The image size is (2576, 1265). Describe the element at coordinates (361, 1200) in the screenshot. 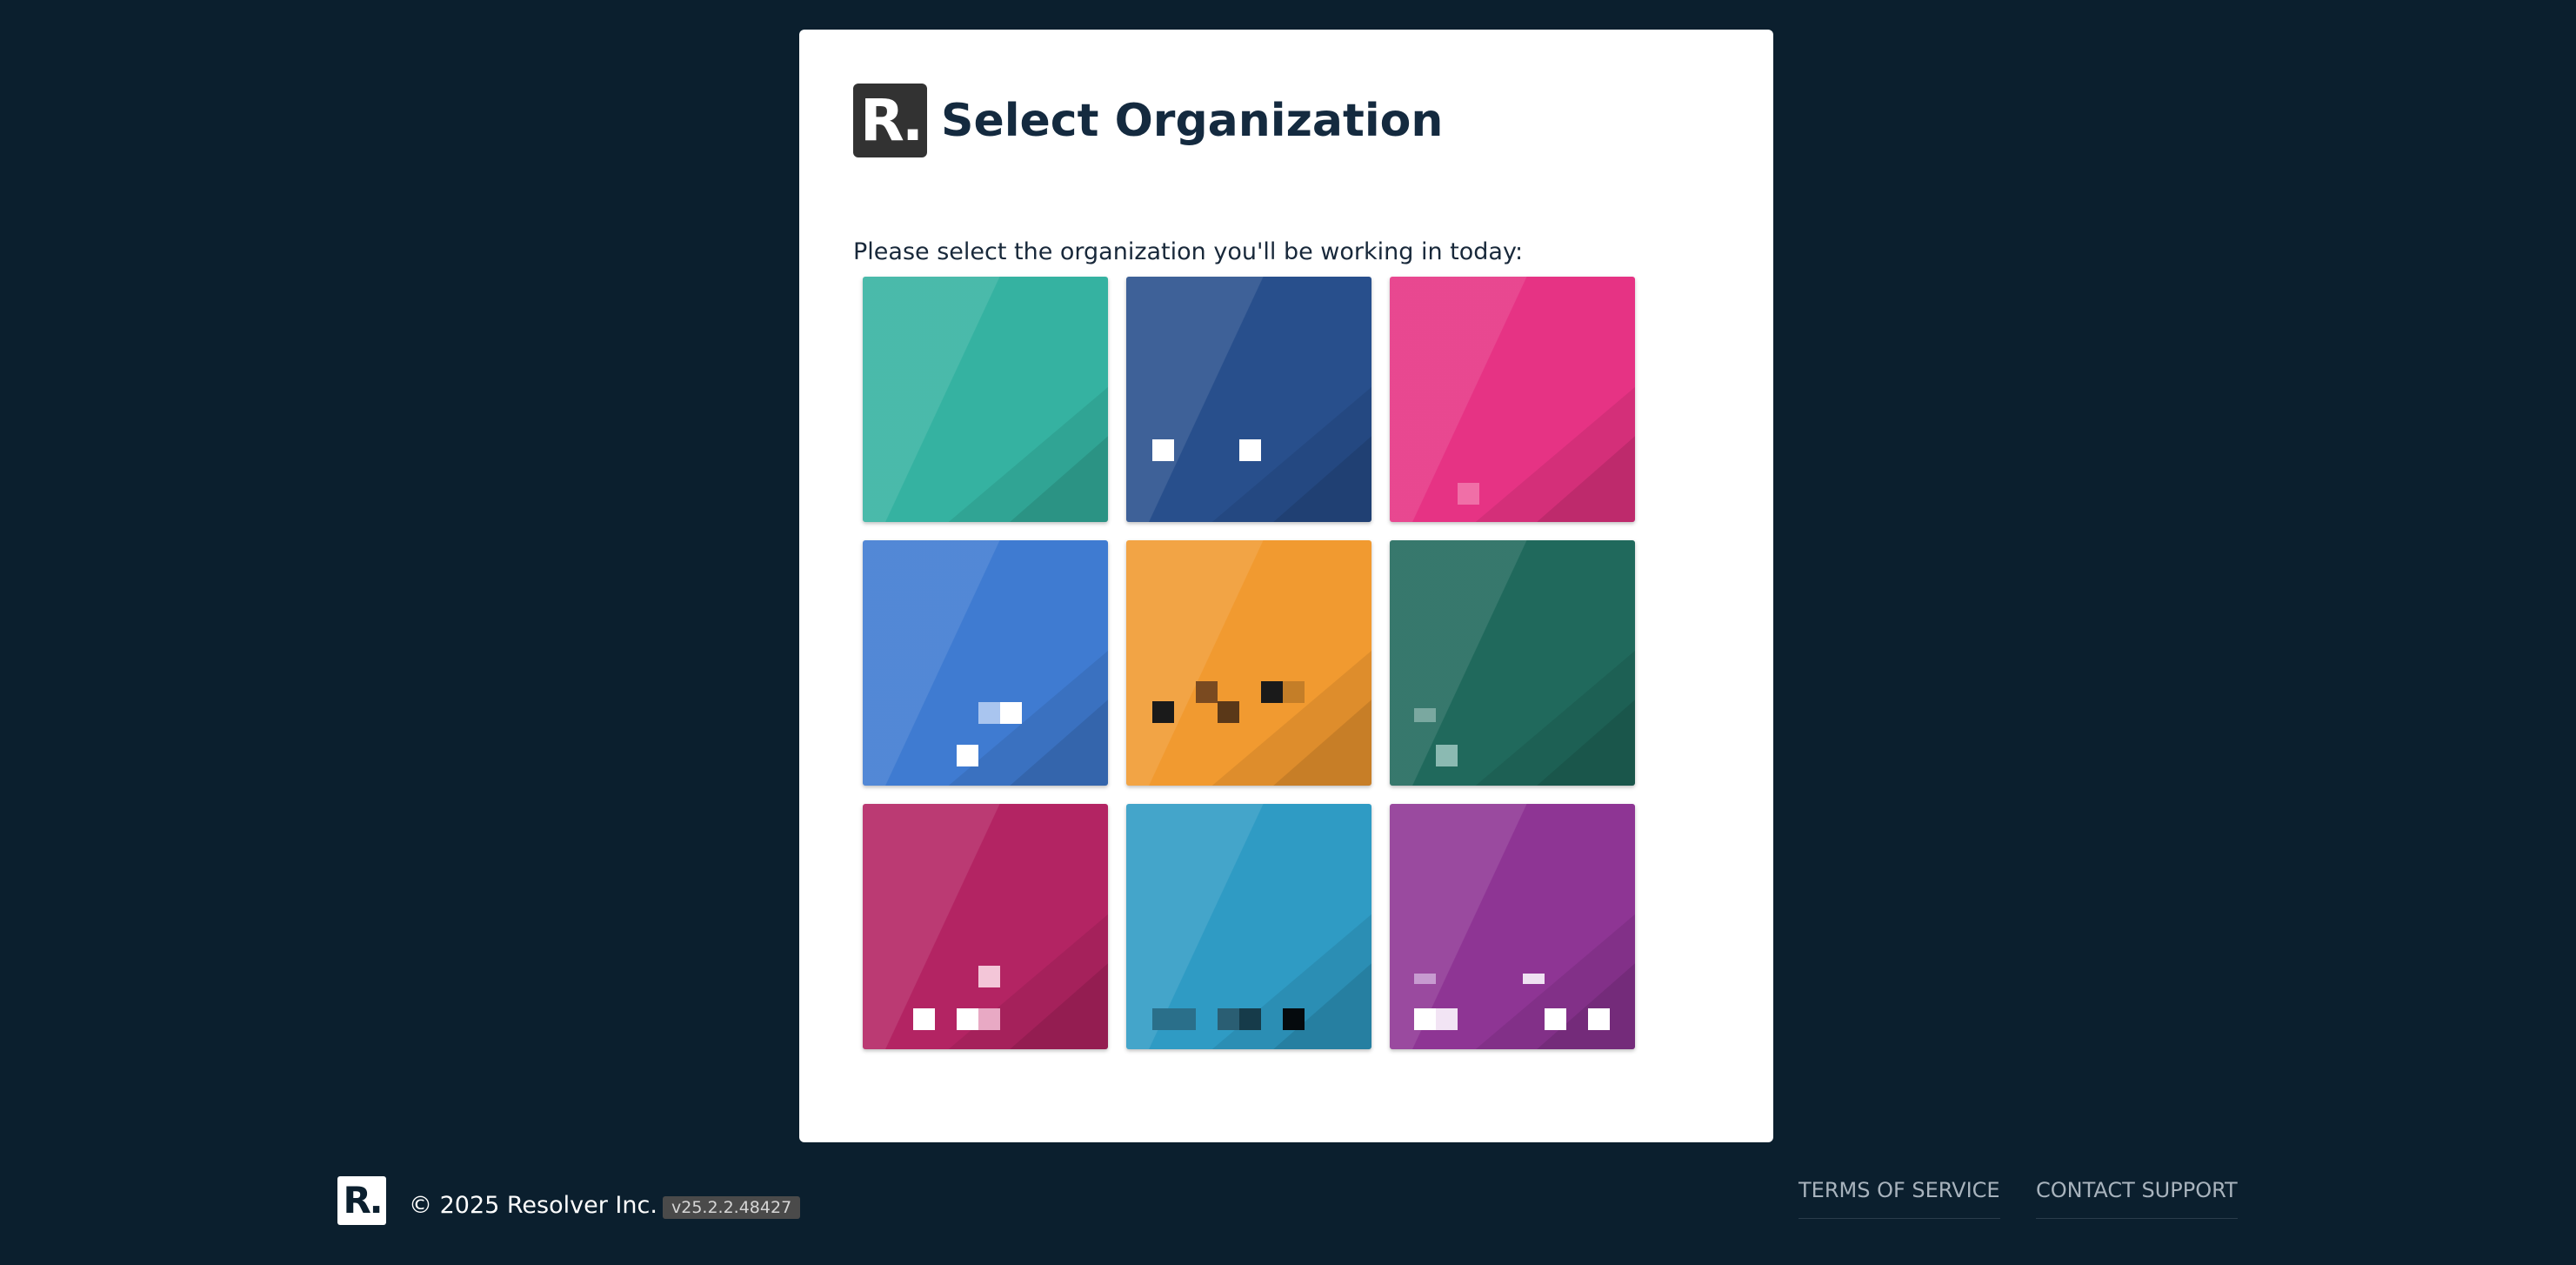

I see `footer-logo-icon: R.` at that location.